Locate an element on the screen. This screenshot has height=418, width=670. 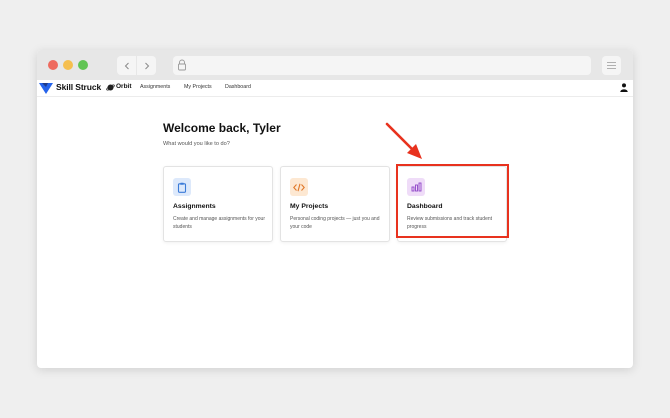
page-title: Welcome back, Tyler is located at coordinates (222, 128).